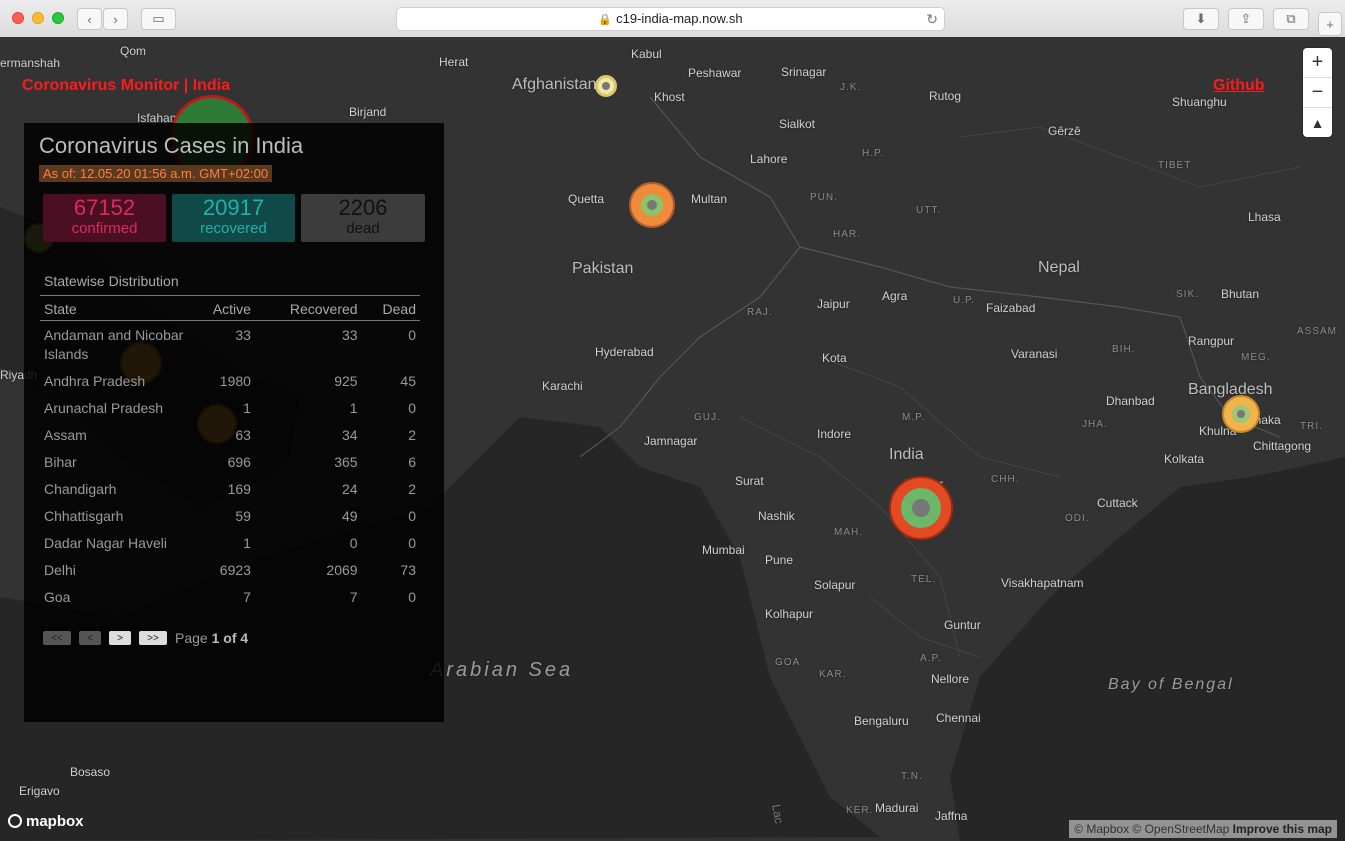 Image resolution: width=1345 pixels, height=841 pixels. Describe the element at coordinates (230, 569) in the screenshot. I see `table-row: Delhi 6923 2069 73` at that location.